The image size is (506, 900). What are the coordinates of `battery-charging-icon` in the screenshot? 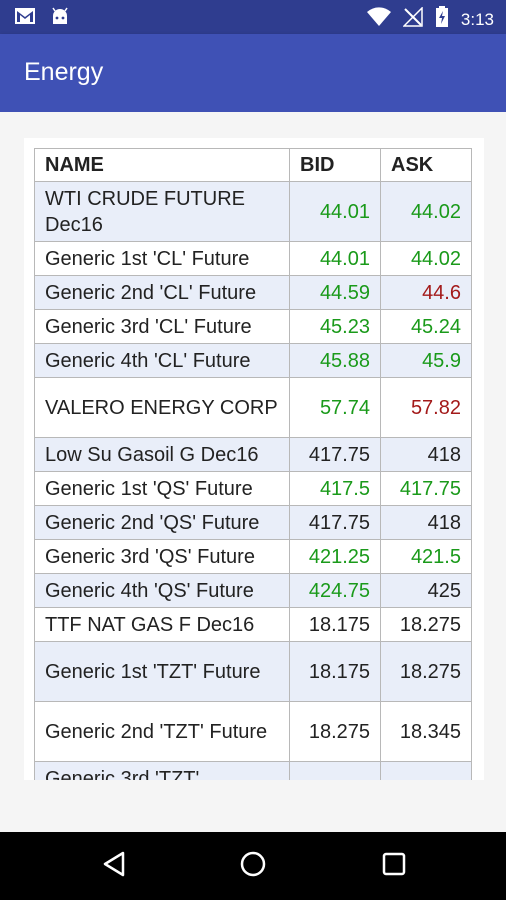 It's located at (442, 19).